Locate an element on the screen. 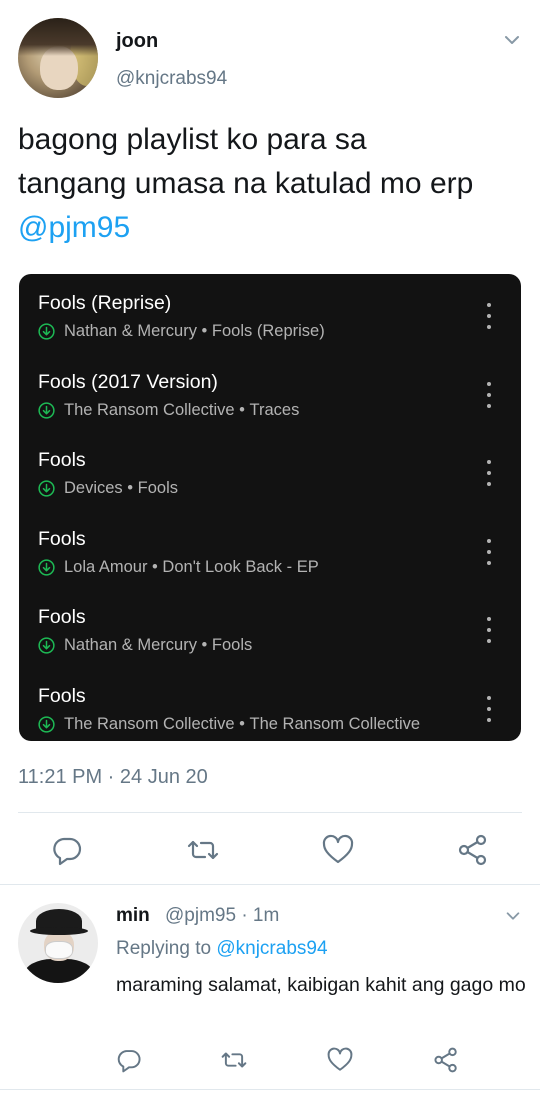 This screenshot has height=1100, width=540. track-album: Don't Look Back - EP is located at coordinates (240, 566).